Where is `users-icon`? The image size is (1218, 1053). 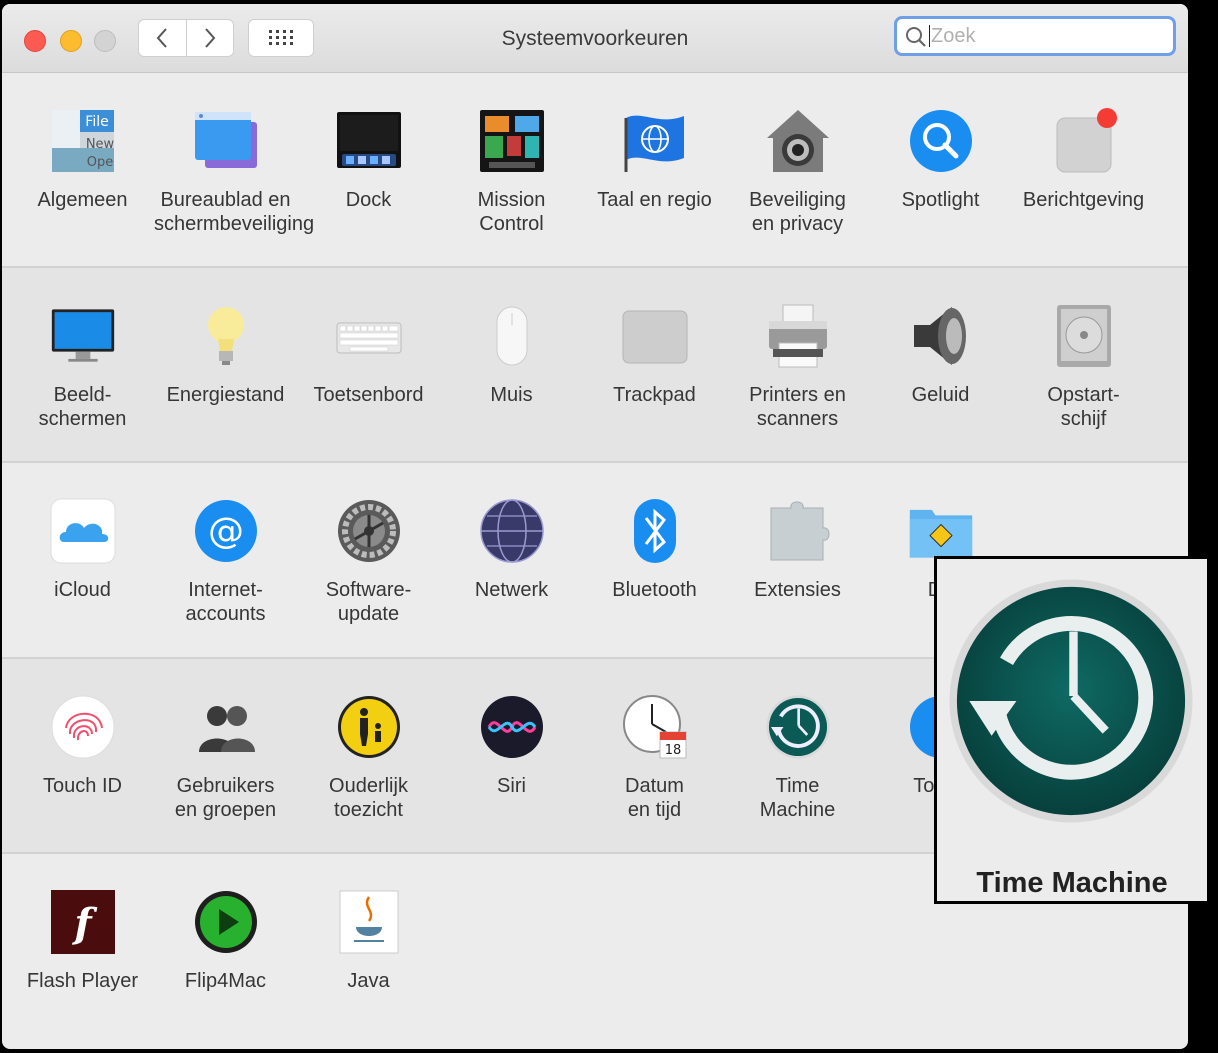 users-icon is located at coordinates (226, 727).